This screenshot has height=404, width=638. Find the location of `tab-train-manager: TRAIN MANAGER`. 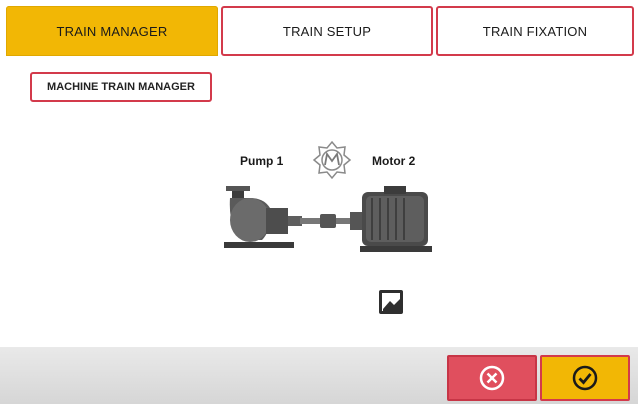

tab-train-manager: TRAIN MANAGER is located at coordinates (112, 31).